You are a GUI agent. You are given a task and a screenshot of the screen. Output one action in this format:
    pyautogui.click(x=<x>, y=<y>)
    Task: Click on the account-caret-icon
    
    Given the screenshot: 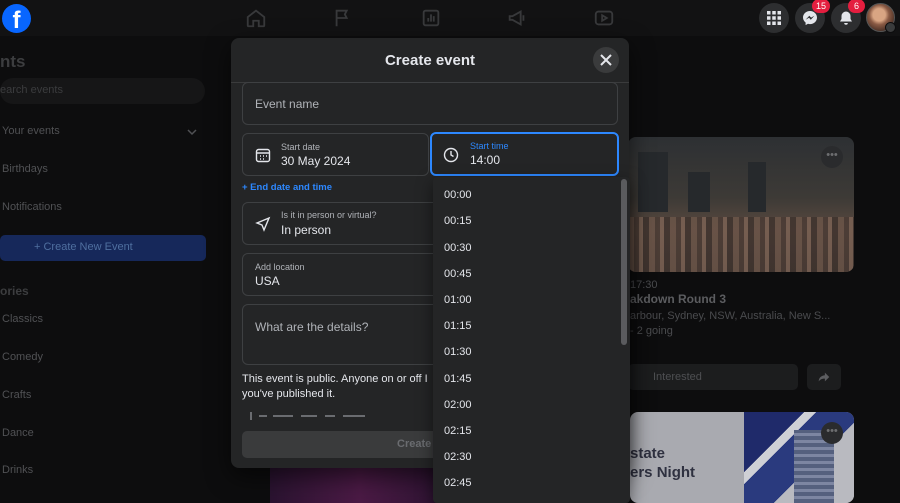 What is the action you would take?
    pyautogui.click(x=890, y=27)
    